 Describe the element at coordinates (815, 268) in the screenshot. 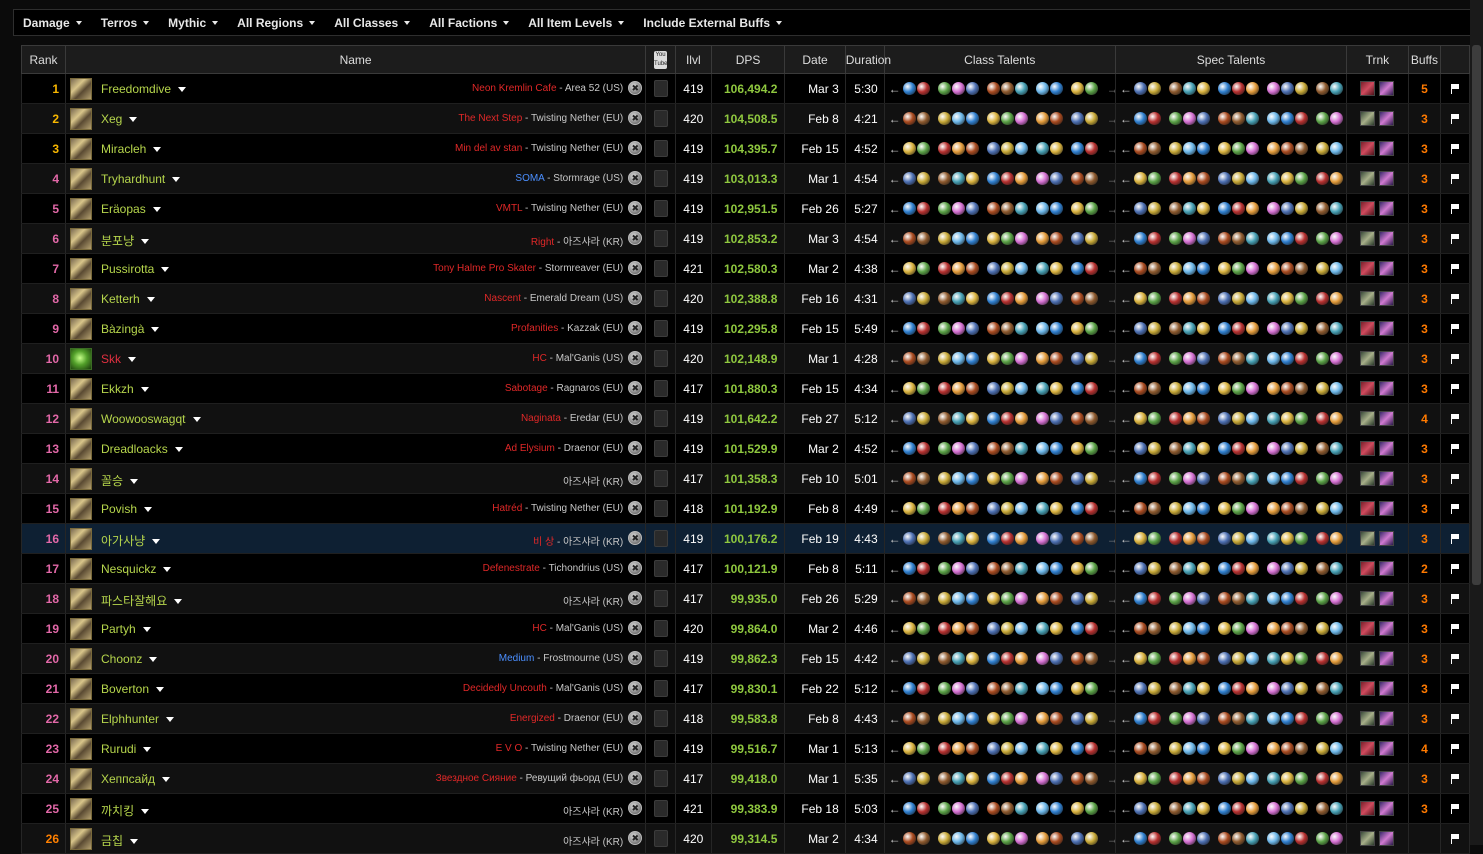

I see `date-cell: Mar 2` at that location.